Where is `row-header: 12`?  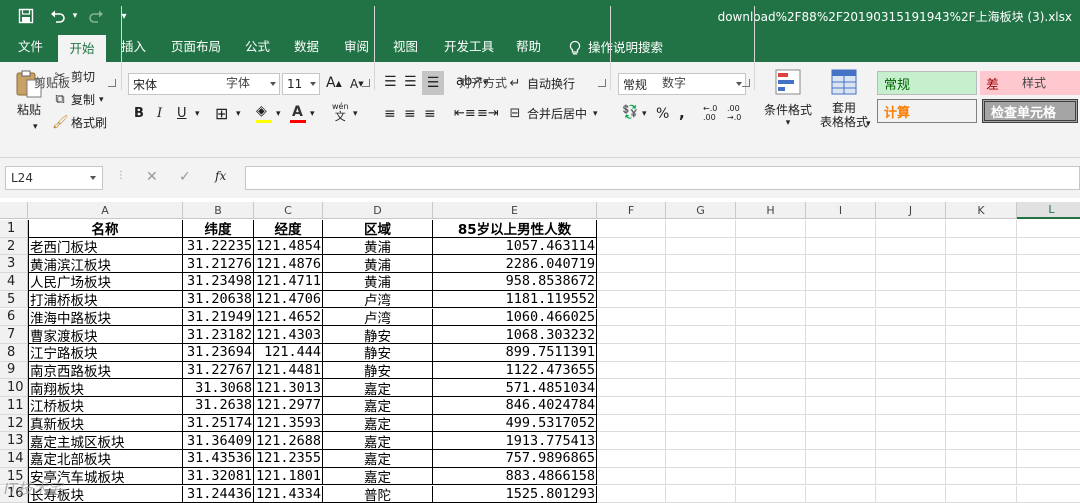
row-header: 12 is located at coordinates (14, 423).